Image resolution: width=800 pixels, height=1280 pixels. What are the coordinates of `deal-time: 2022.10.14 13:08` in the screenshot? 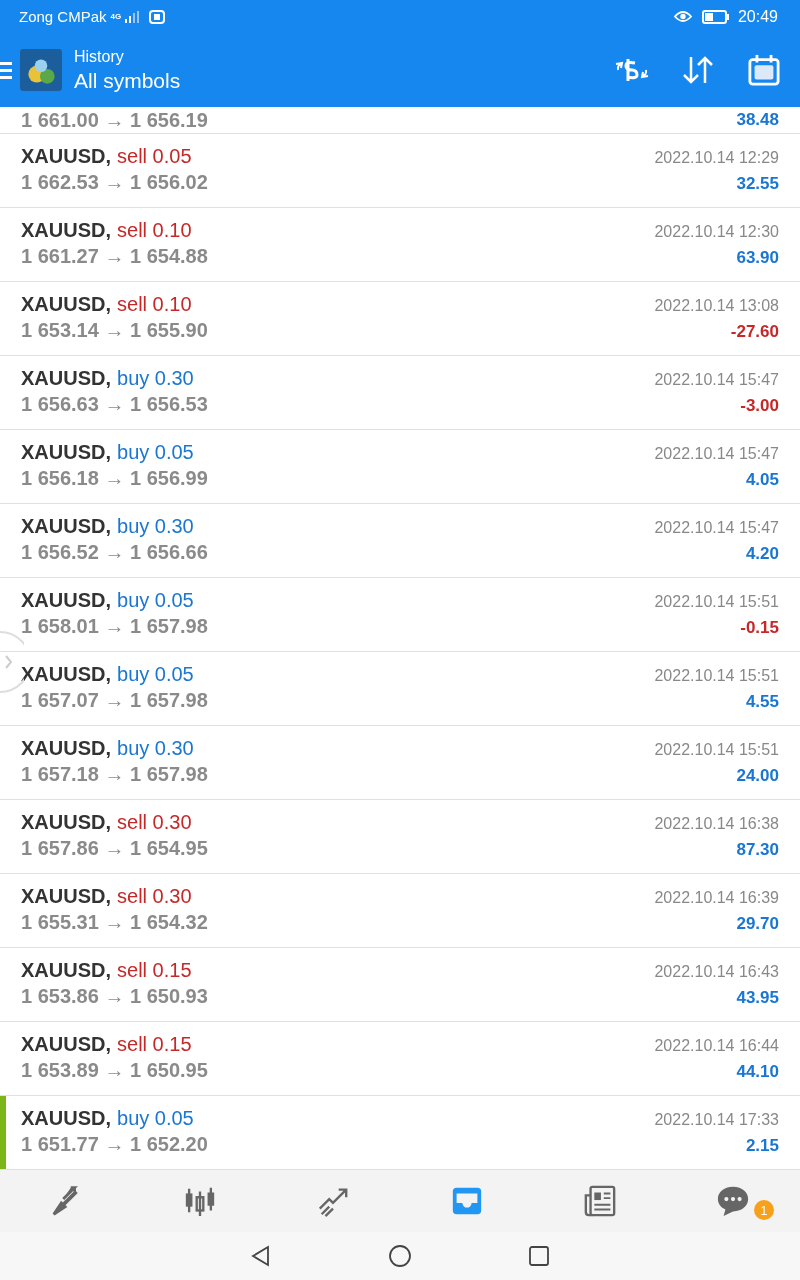 It's located at (716, 305).